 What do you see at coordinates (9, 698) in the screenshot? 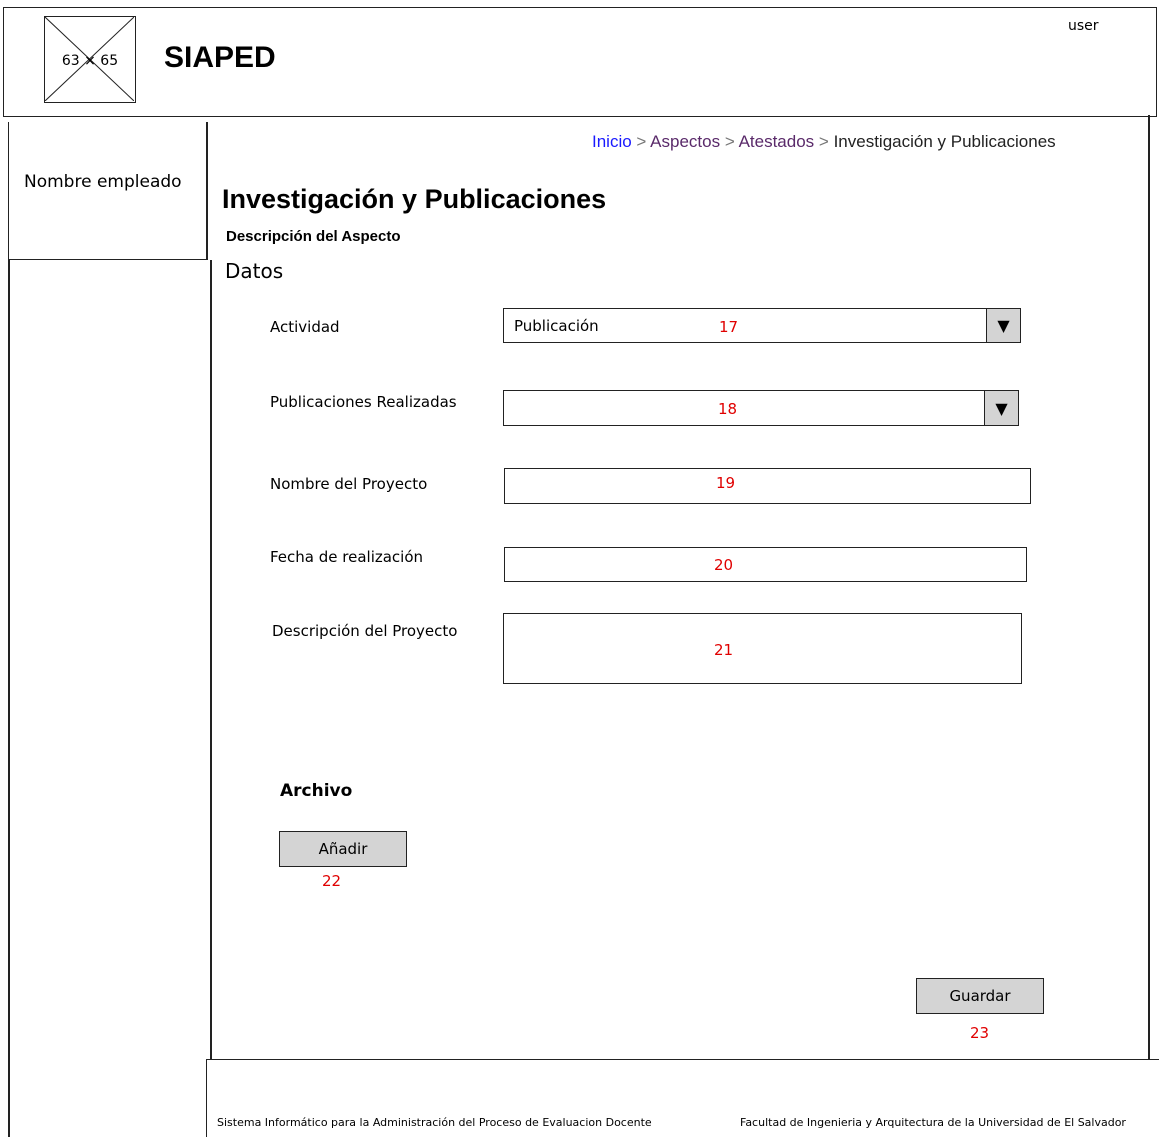
I see `sidebar-border` at bounding box center [9, 698].